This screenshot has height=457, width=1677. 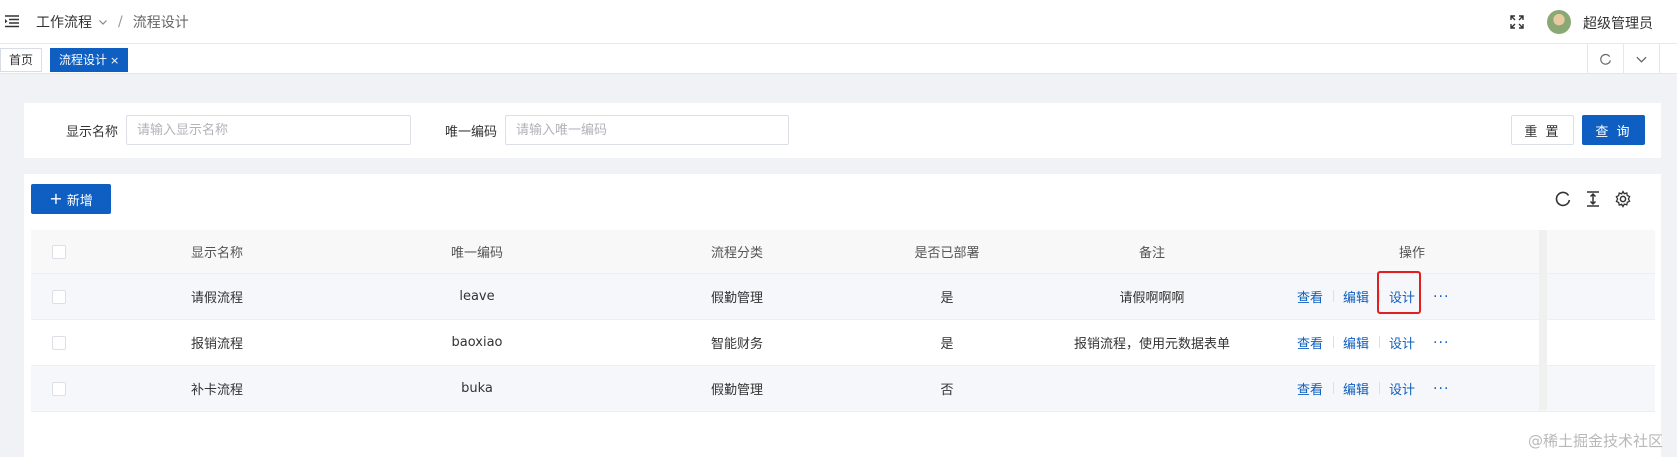 What do you see at coordinates (1542, 130) in the screenshot?
I see `reset-button: 重 置` at bounding box center [1542, 130].